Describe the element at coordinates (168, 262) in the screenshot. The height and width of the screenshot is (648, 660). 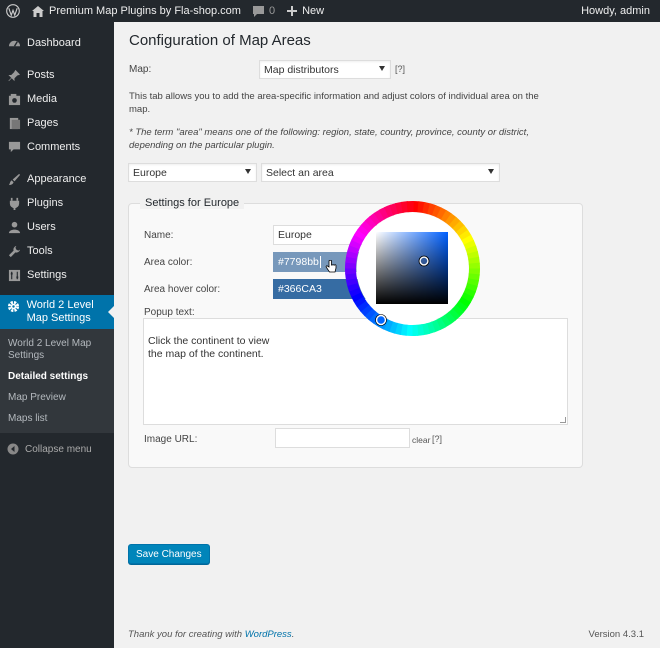
I see `area-color-label: Area color:` at that location.